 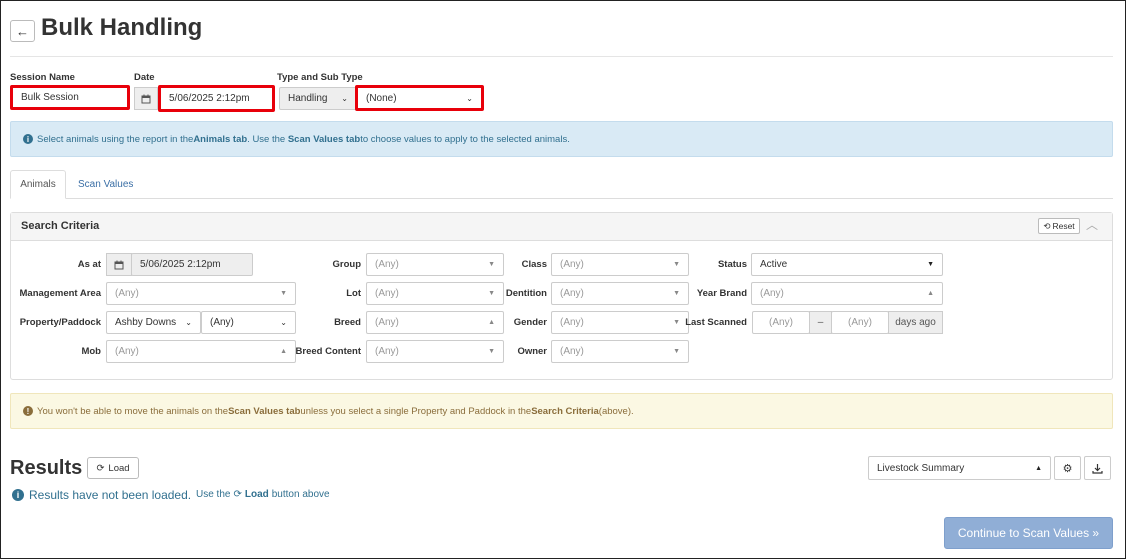 I want to click on info-icon: i, so click(x=18, y=495).